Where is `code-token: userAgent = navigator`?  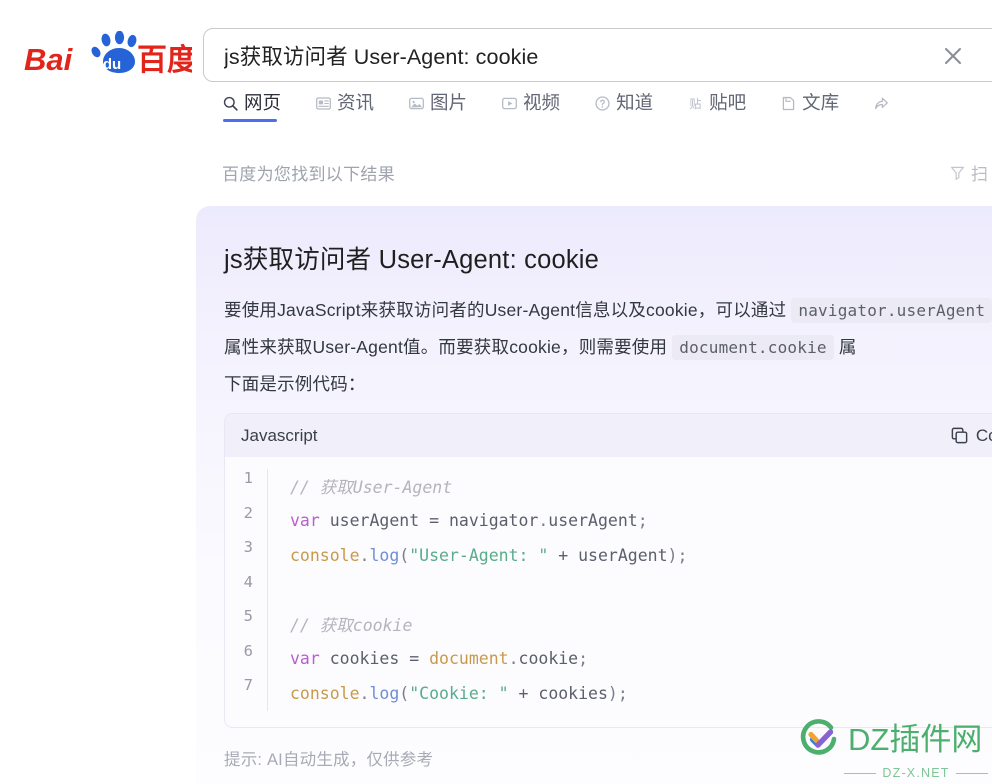
code-token: userAgent = navigator is located at coordinates (429, 521).